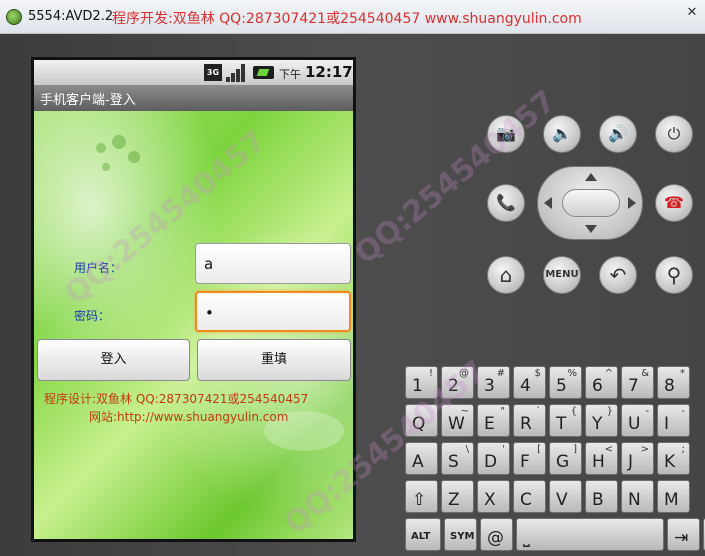 Image resolution: width=705 pixels, height=556 pixels. I want to click on power-icon: ⏻, so click(674, 133).